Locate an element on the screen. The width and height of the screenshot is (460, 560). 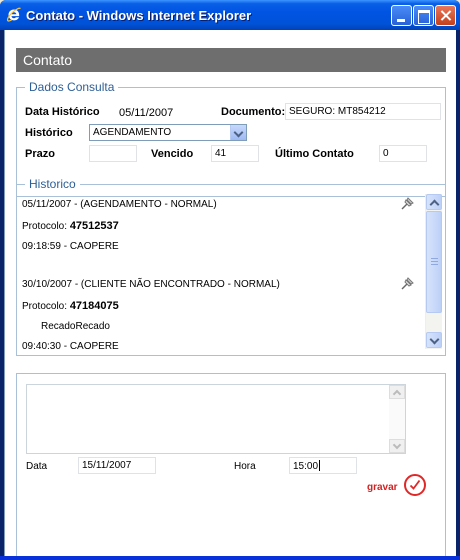
historico-select: AGENDAMENTO is located at coordinates (168, 132).